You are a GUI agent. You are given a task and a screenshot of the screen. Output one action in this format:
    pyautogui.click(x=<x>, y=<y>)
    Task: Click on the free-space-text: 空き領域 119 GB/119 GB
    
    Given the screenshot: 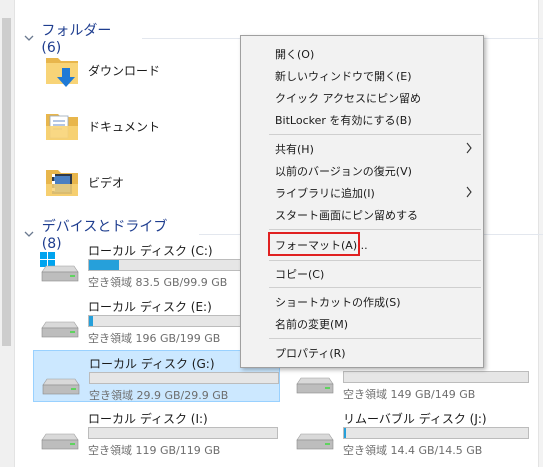 What is the action you would take?
    pyautogui.click(x=154, y=450)
    